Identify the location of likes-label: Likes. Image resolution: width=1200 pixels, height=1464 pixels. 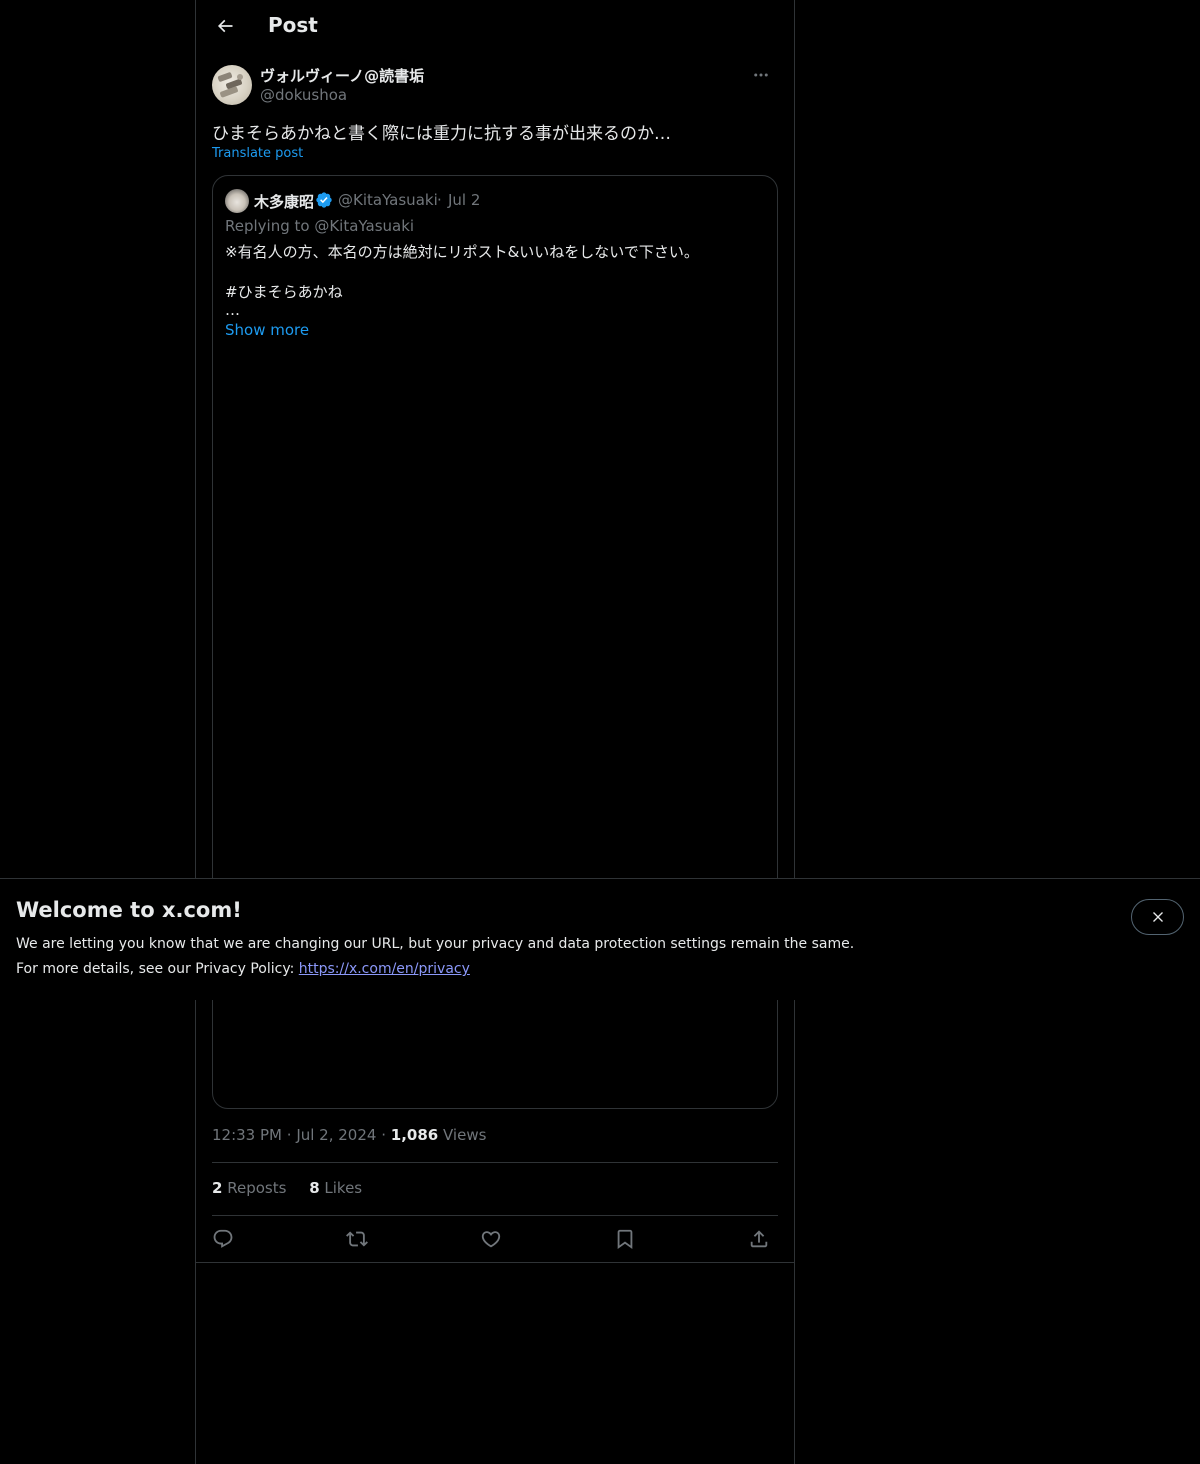
(343, 1188).